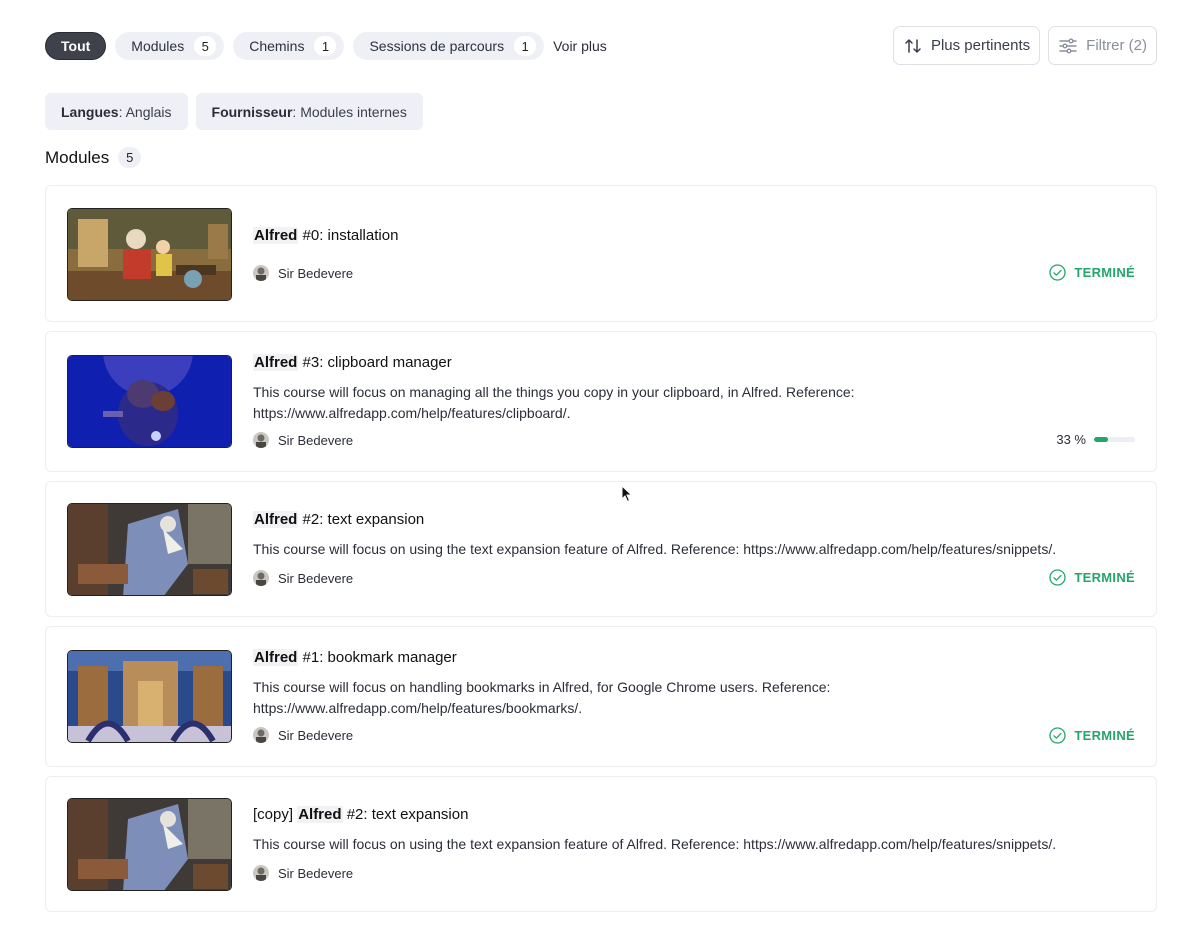  I want to click on chip-value: Anglais, so click(147, 111).